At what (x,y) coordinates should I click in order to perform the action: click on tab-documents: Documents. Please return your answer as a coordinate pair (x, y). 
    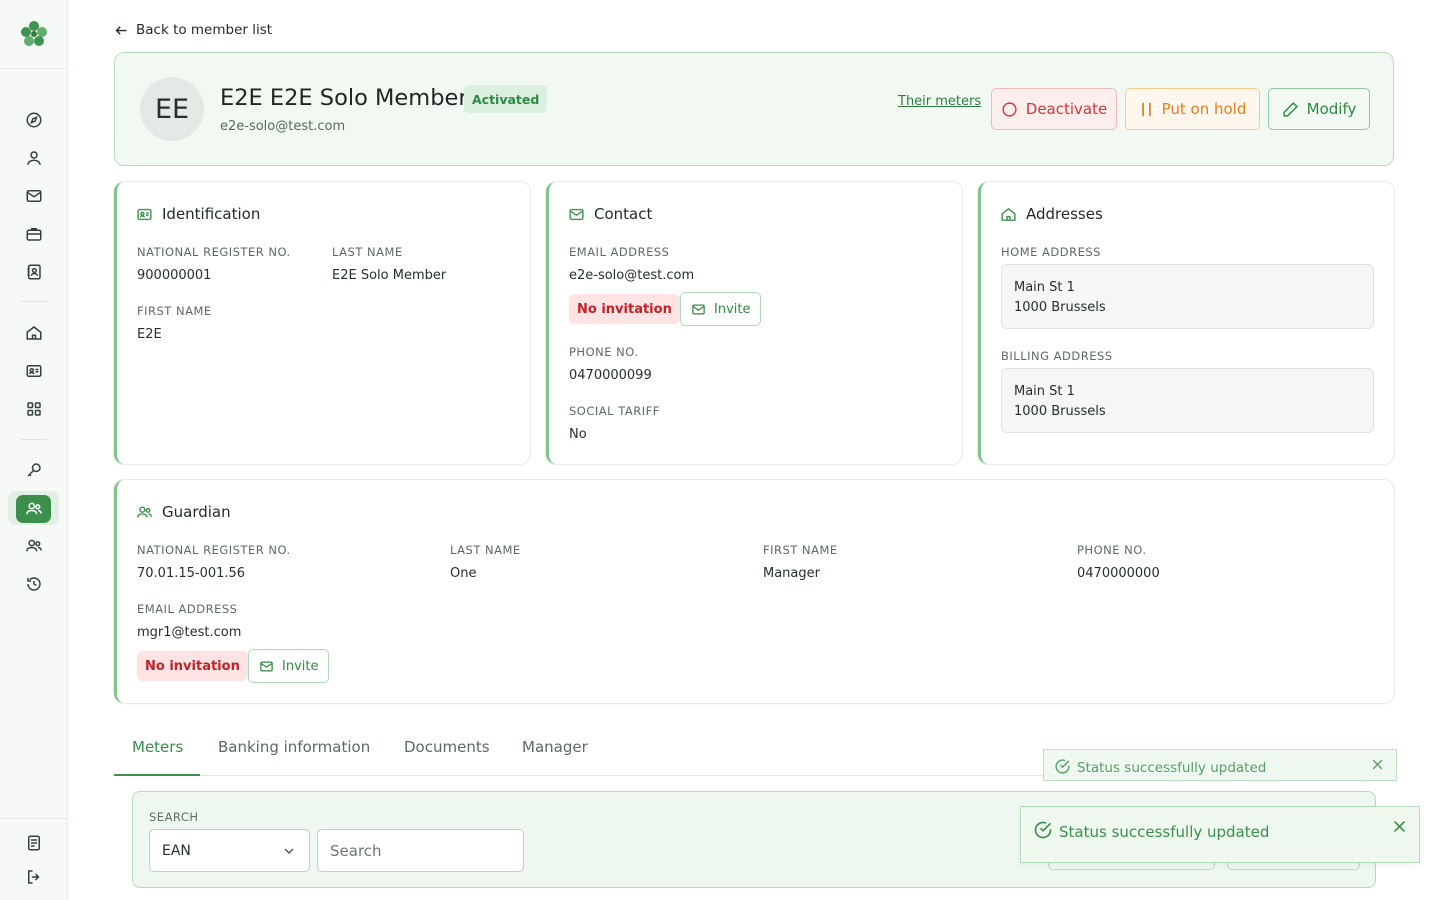
    Looking at the image, I should click on (447, 747).